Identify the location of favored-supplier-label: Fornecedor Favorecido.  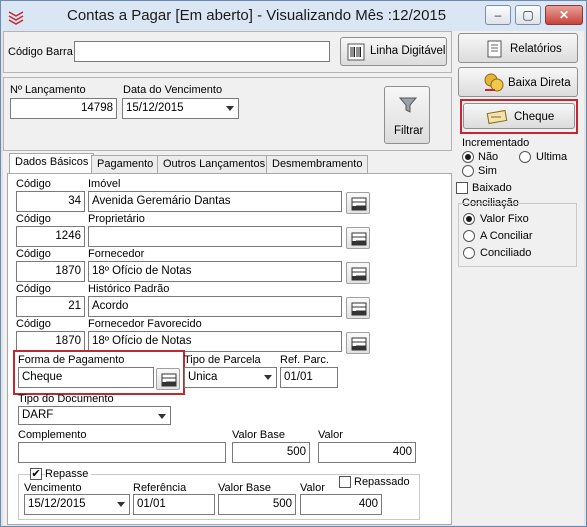
(145, 324).